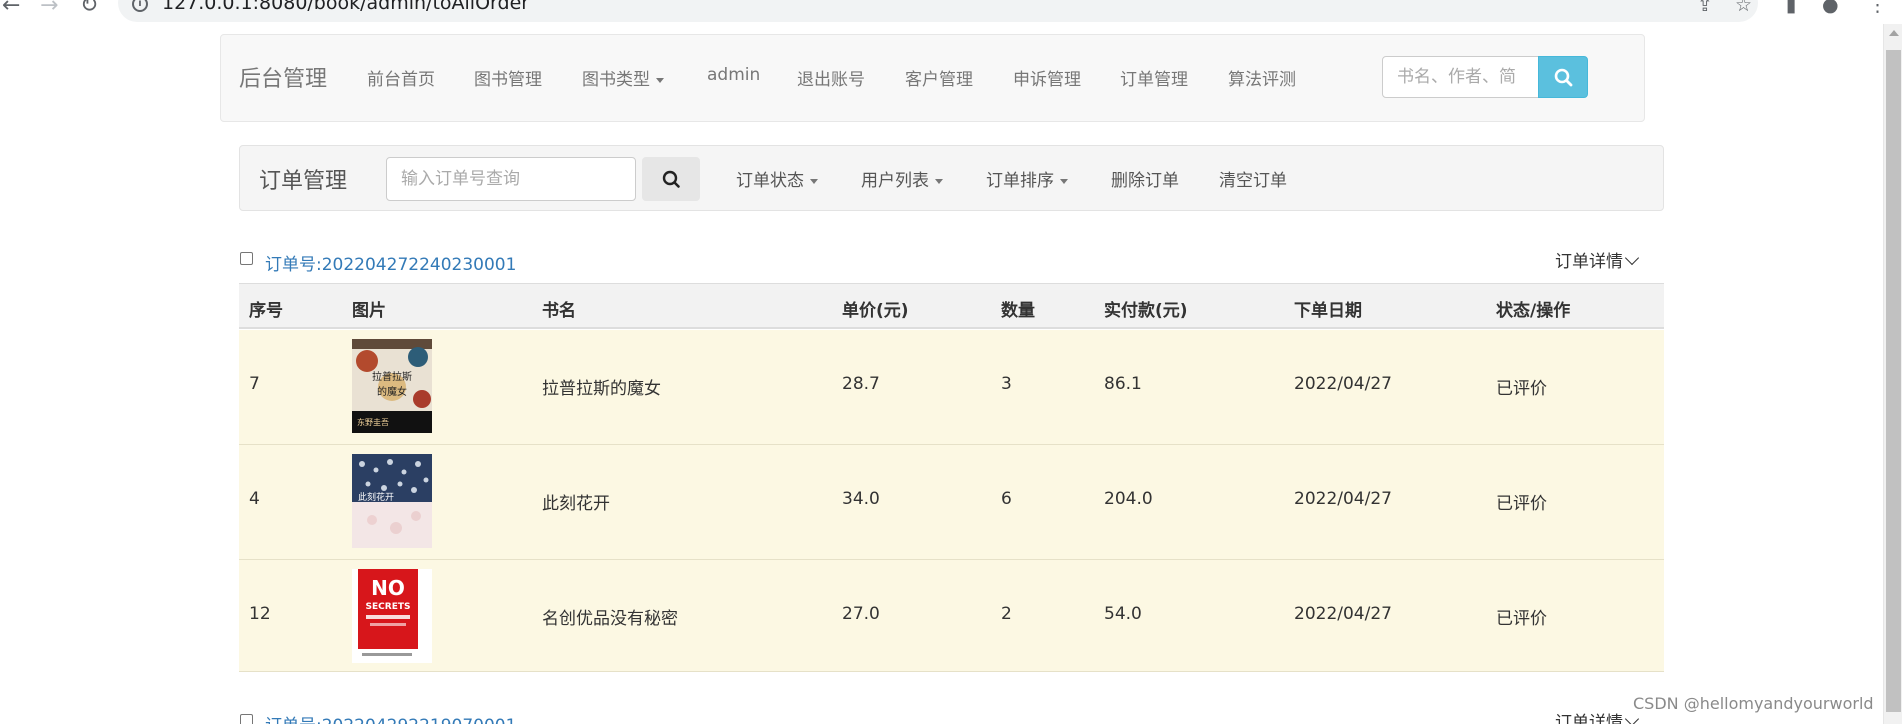 Image resolution: width=1902 pixels, height=724 pixels. What do you see at coordinates (1006, 614) in the screenshot?
I see `row-quantity: 2` at bounding box center [1006, 614].